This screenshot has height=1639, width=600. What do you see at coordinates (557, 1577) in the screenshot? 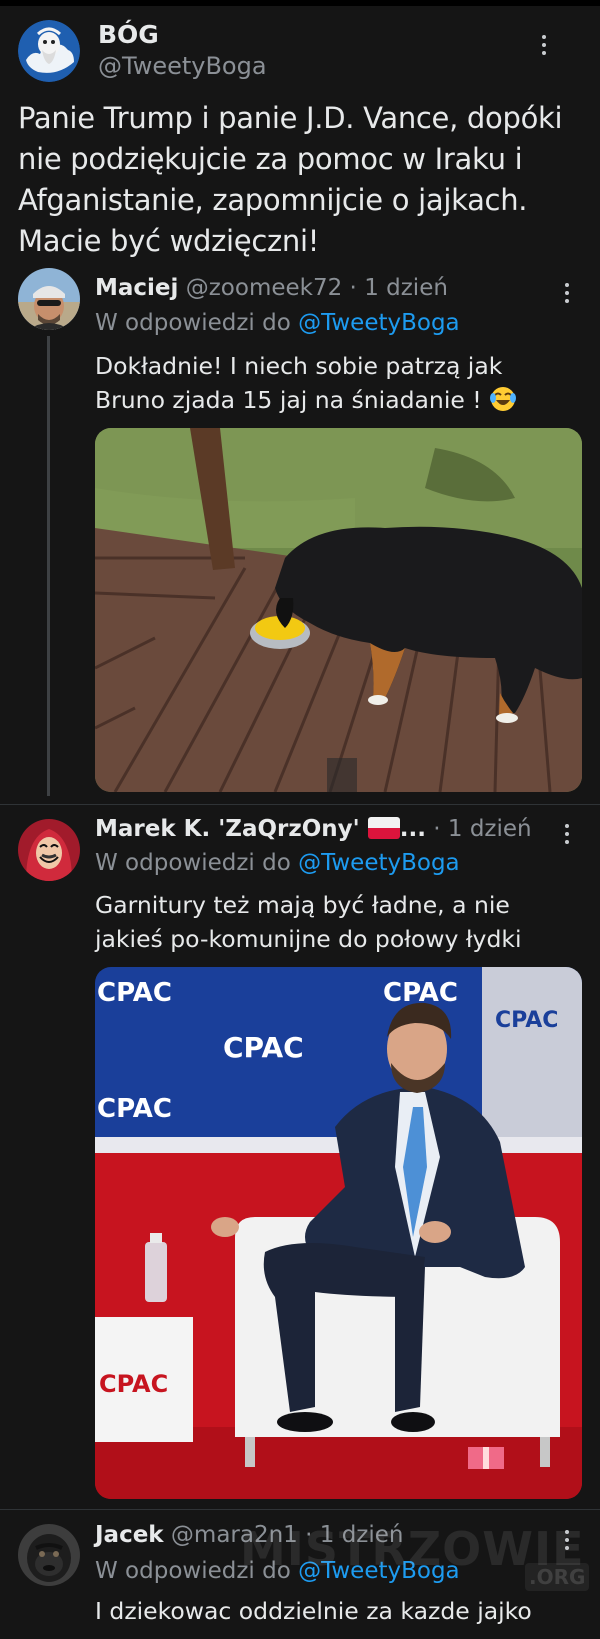
I see `site-watermark-suffix: .ORG` at bounding box center [557, 1577].